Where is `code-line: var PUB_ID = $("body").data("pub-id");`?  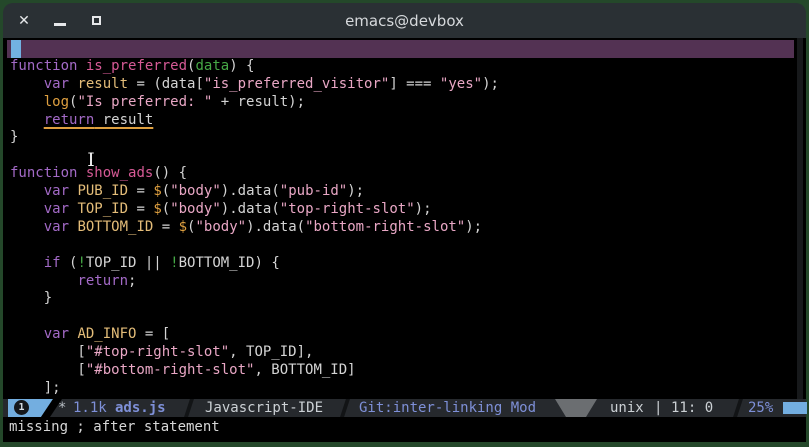 code-line: var PUB_ID = $("body").data("pub-id"); is located at coordinates (204, 191).